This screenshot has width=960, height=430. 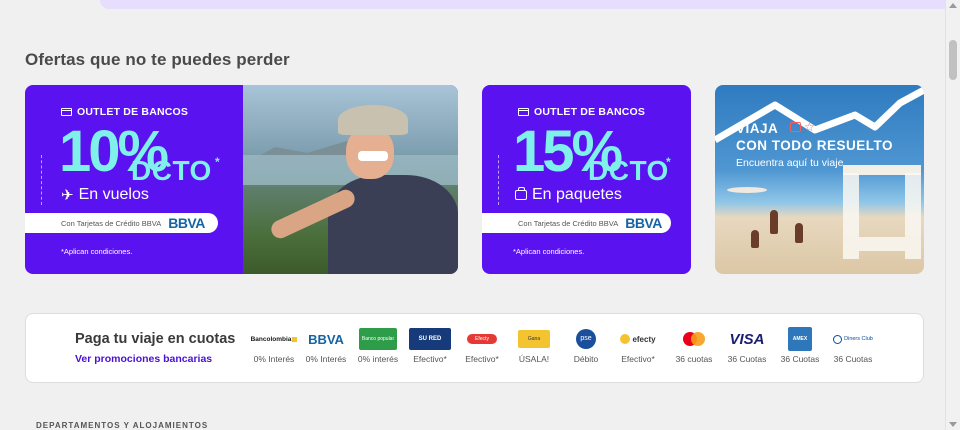 I want to click on promo-title-line2: CON TODO RESUELTO, so click(x=815, y=145).